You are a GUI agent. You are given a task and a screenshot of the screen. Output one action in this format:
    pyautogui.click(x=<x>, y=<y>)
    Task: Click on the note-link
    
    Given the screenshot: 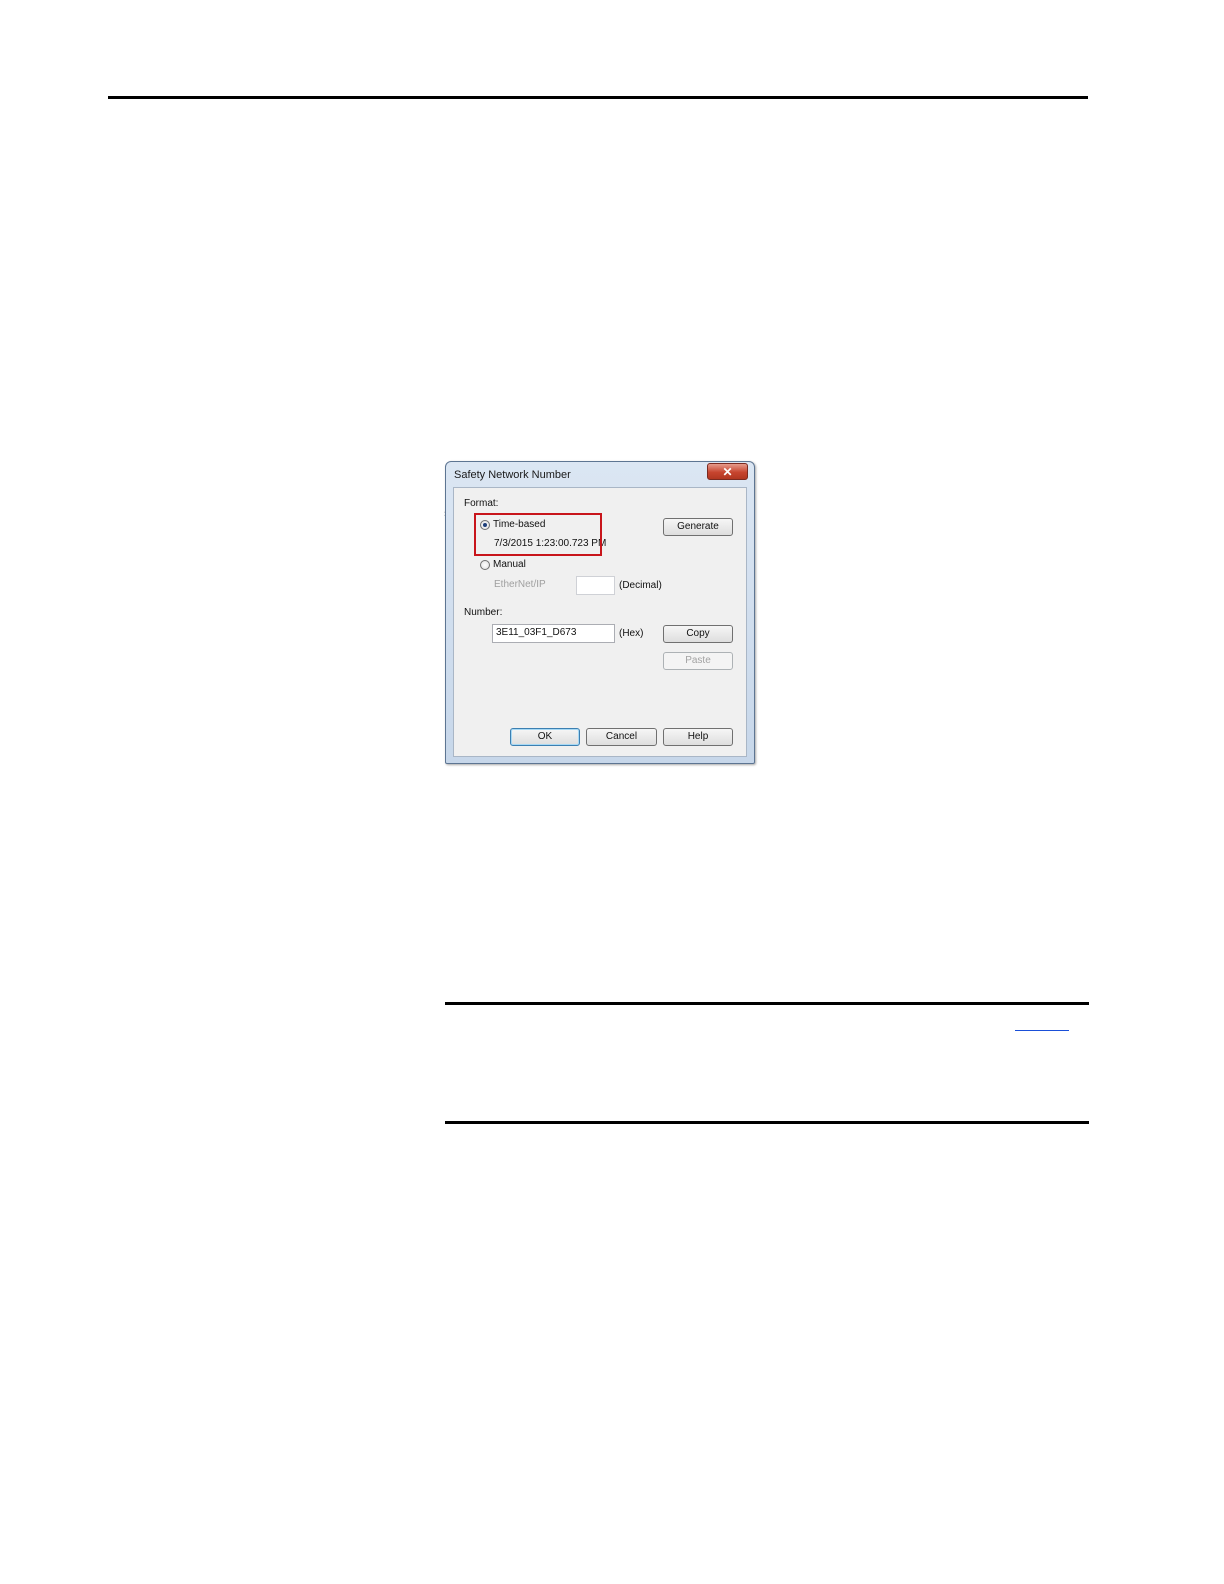 What is the action you would take?
    pyautogui.click(x=1042, y=1030)
    